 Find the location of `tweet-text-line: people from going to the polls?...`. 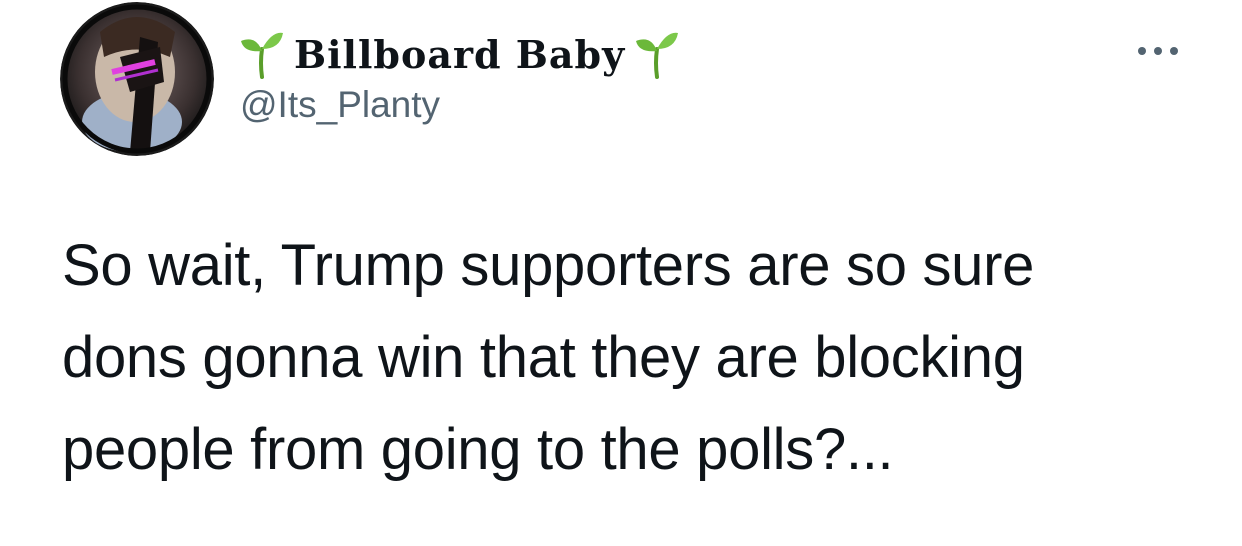

tweet-text-line: people from going to the polls?... is located at coordinates (478, 449).